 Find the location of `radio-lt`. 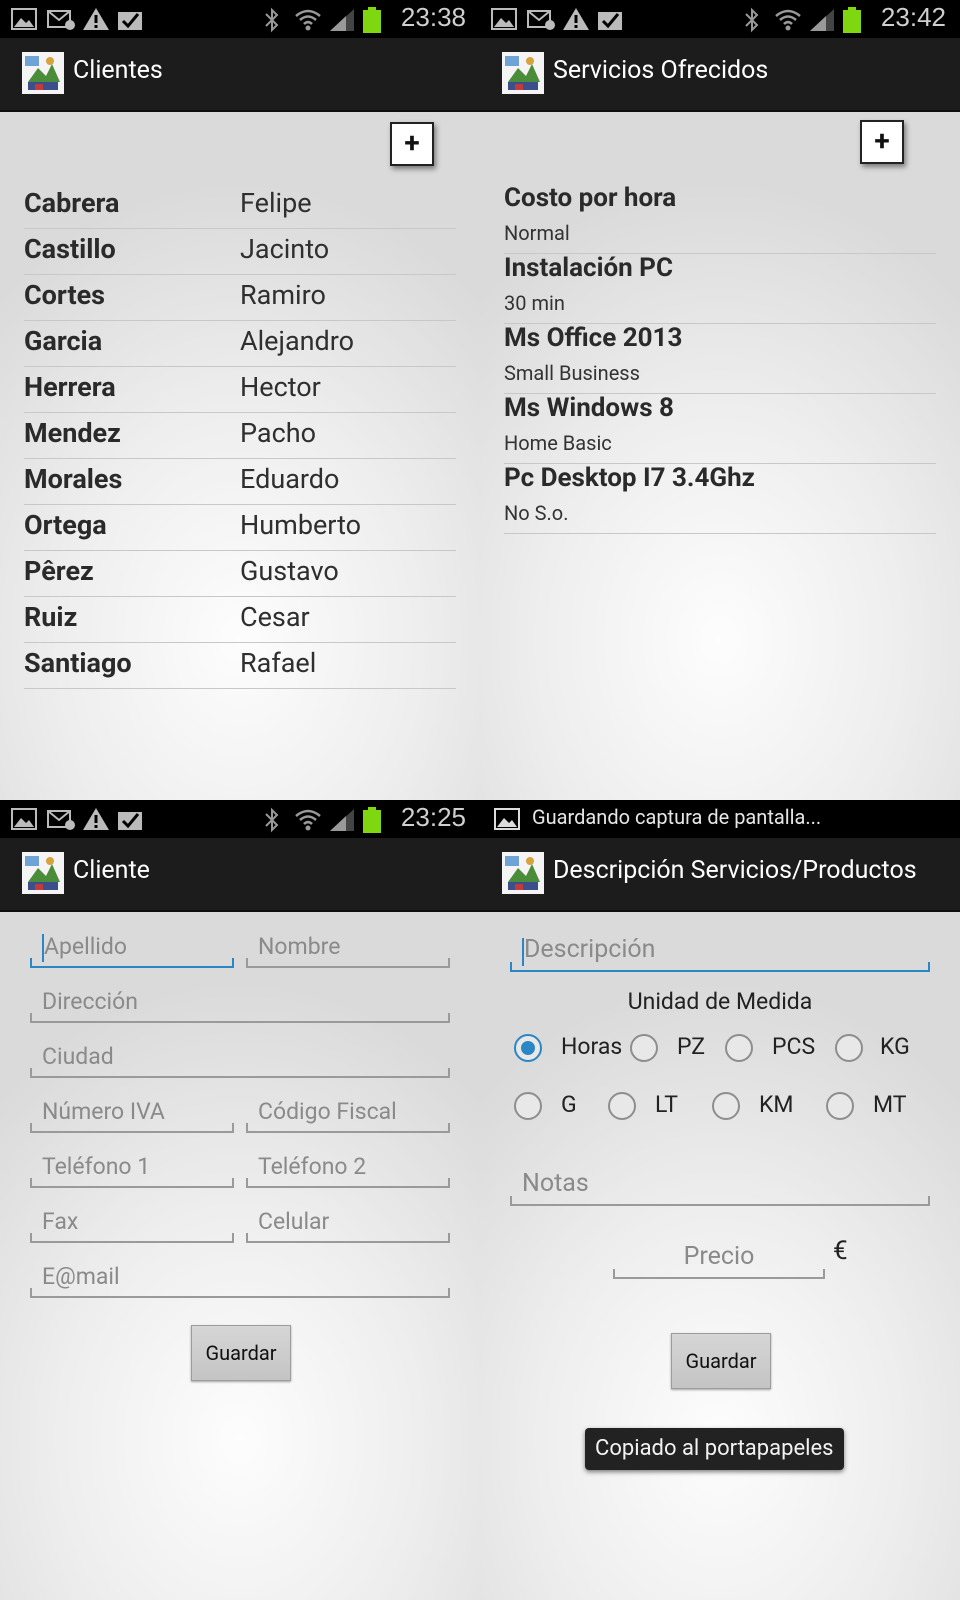

radio-lt is located at coordinates (622, 1106).